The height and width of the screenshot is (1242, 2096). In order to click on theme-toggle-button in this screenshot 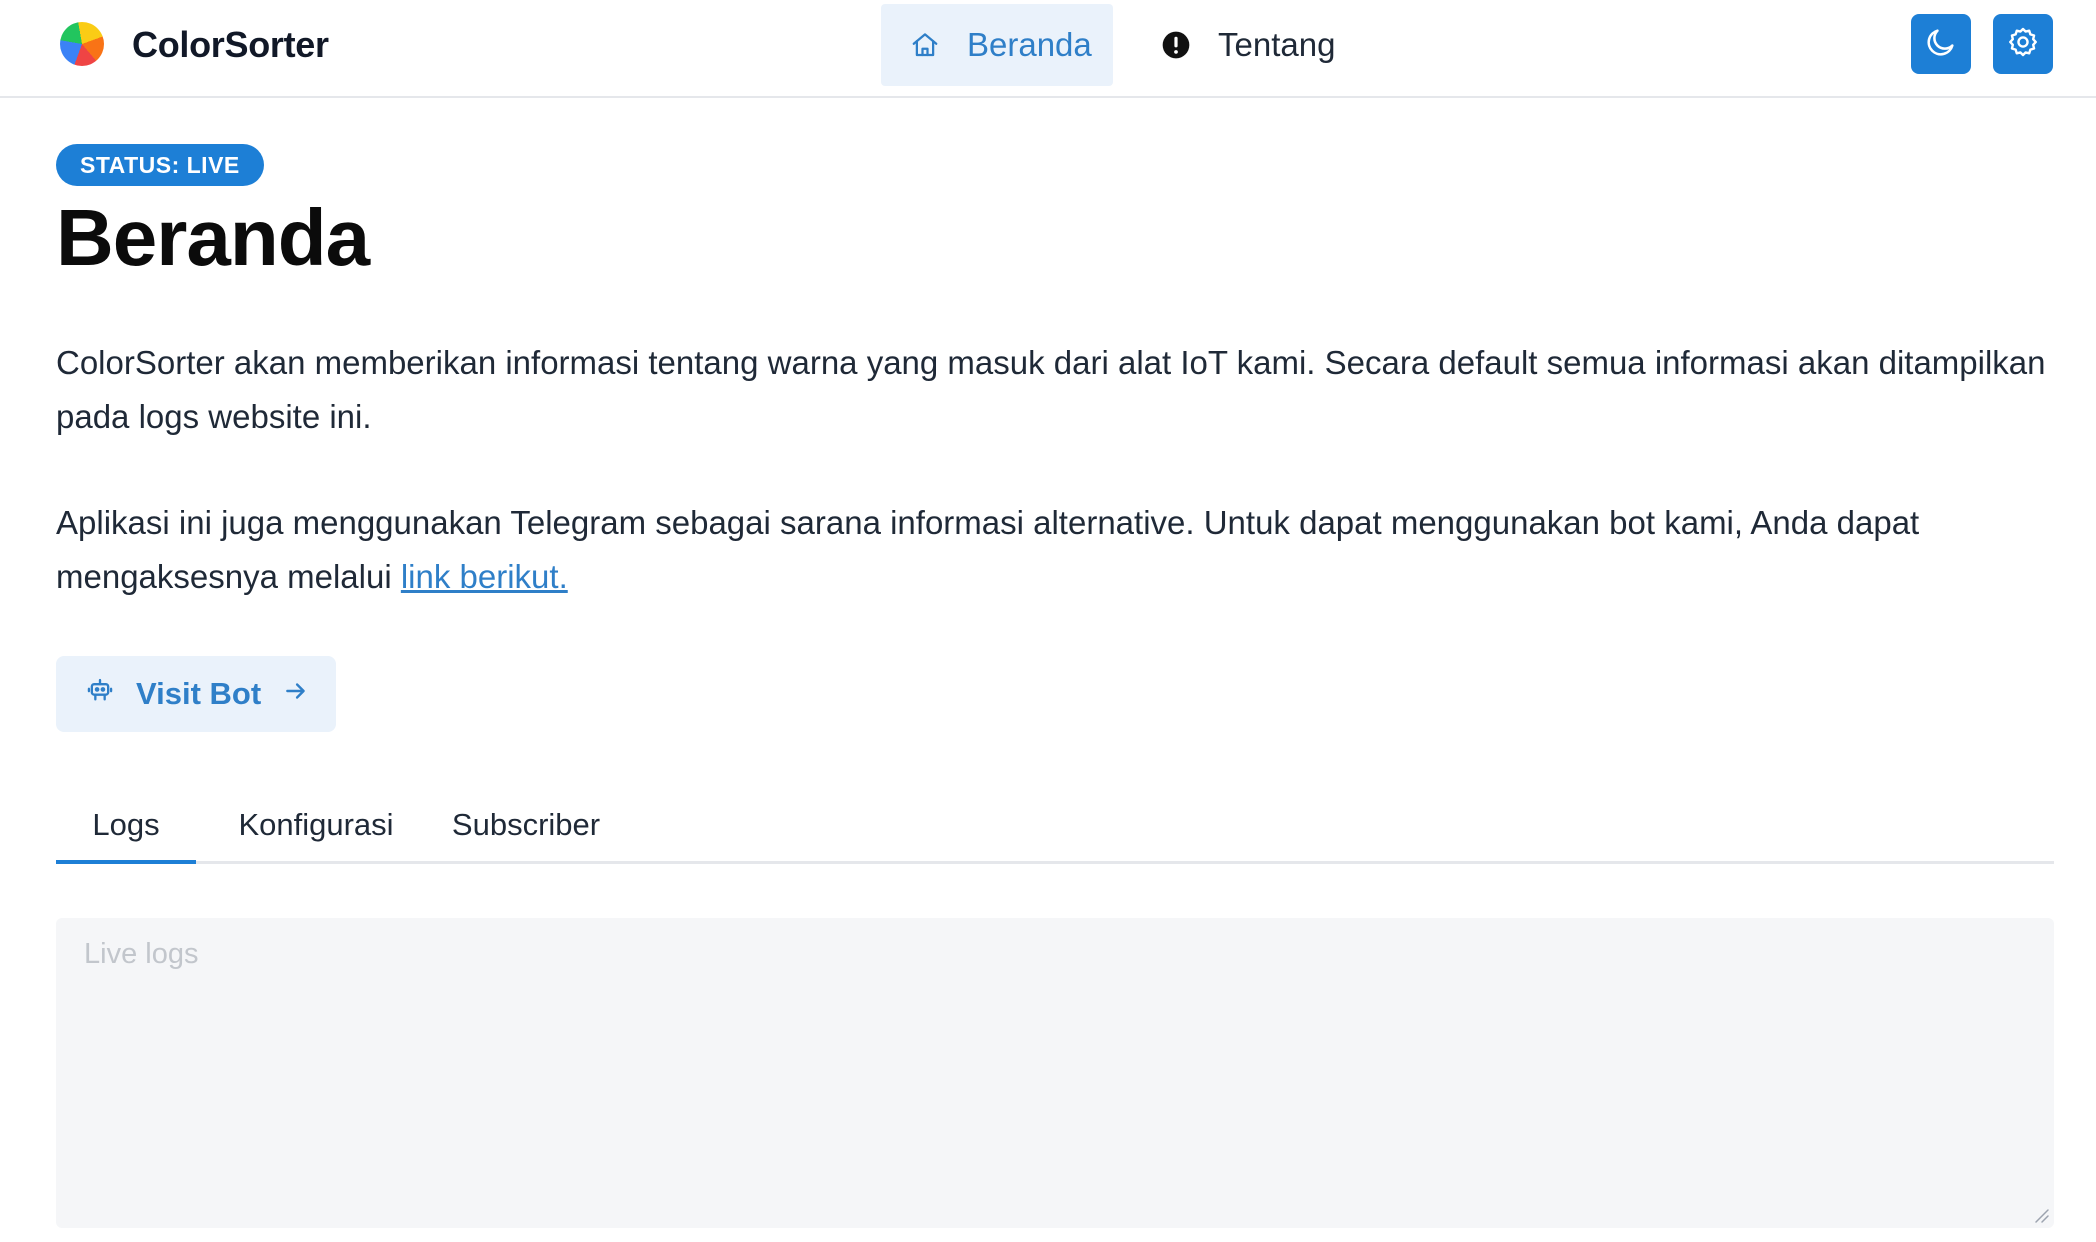, I will do `click(1941, 44)`.